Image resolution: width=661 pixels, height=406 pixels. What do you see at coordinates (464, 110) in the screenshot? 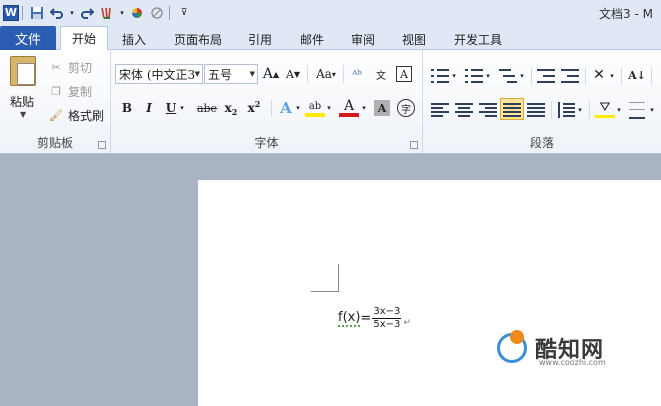
I see `align-center-icon` at bounding box center [464, 110].